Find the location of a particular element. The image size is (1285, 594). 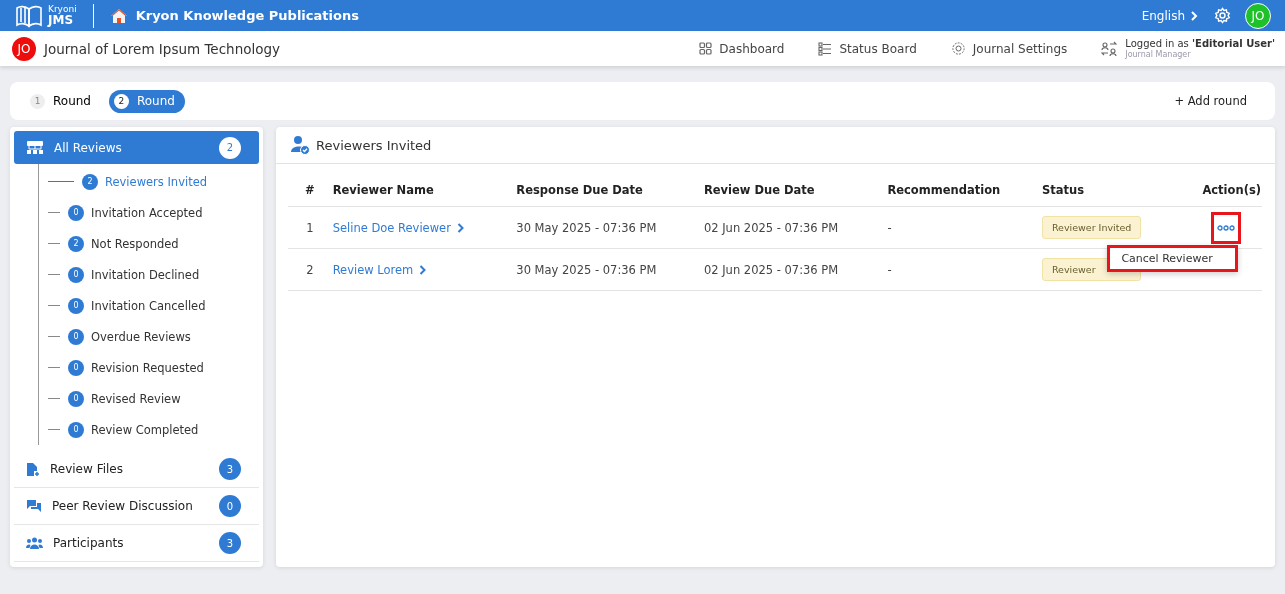

panel-title: Reviewers Invited is located at coordinates (374, 145).